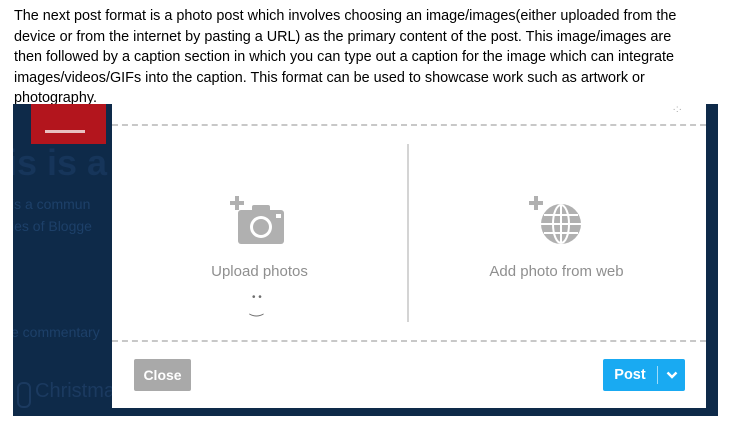 Image resolution: width=732 pixels, height=436 pixels. I want to click on upload-photos-option: Upload photos, so click(259, 238).